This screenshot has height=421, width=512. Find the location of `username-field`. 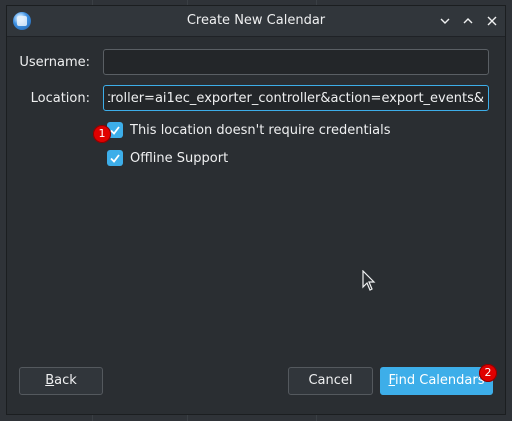

username-field is located at coordinates (296, 62).